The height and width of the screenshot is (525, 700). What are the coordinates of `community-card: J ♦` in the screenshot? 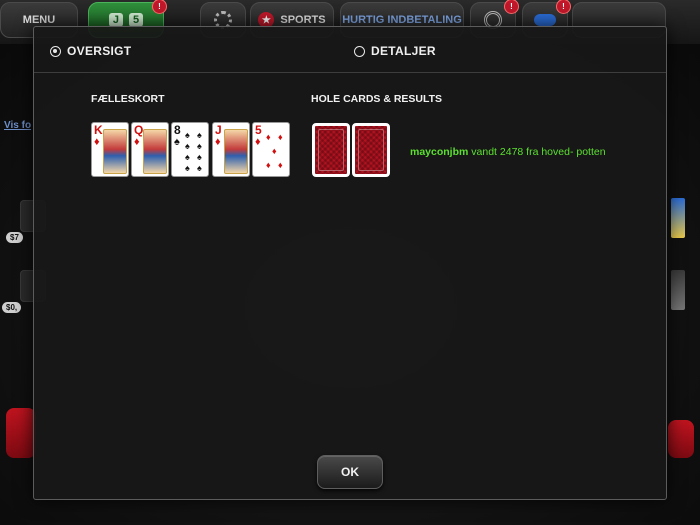 It's located at (231, 149).